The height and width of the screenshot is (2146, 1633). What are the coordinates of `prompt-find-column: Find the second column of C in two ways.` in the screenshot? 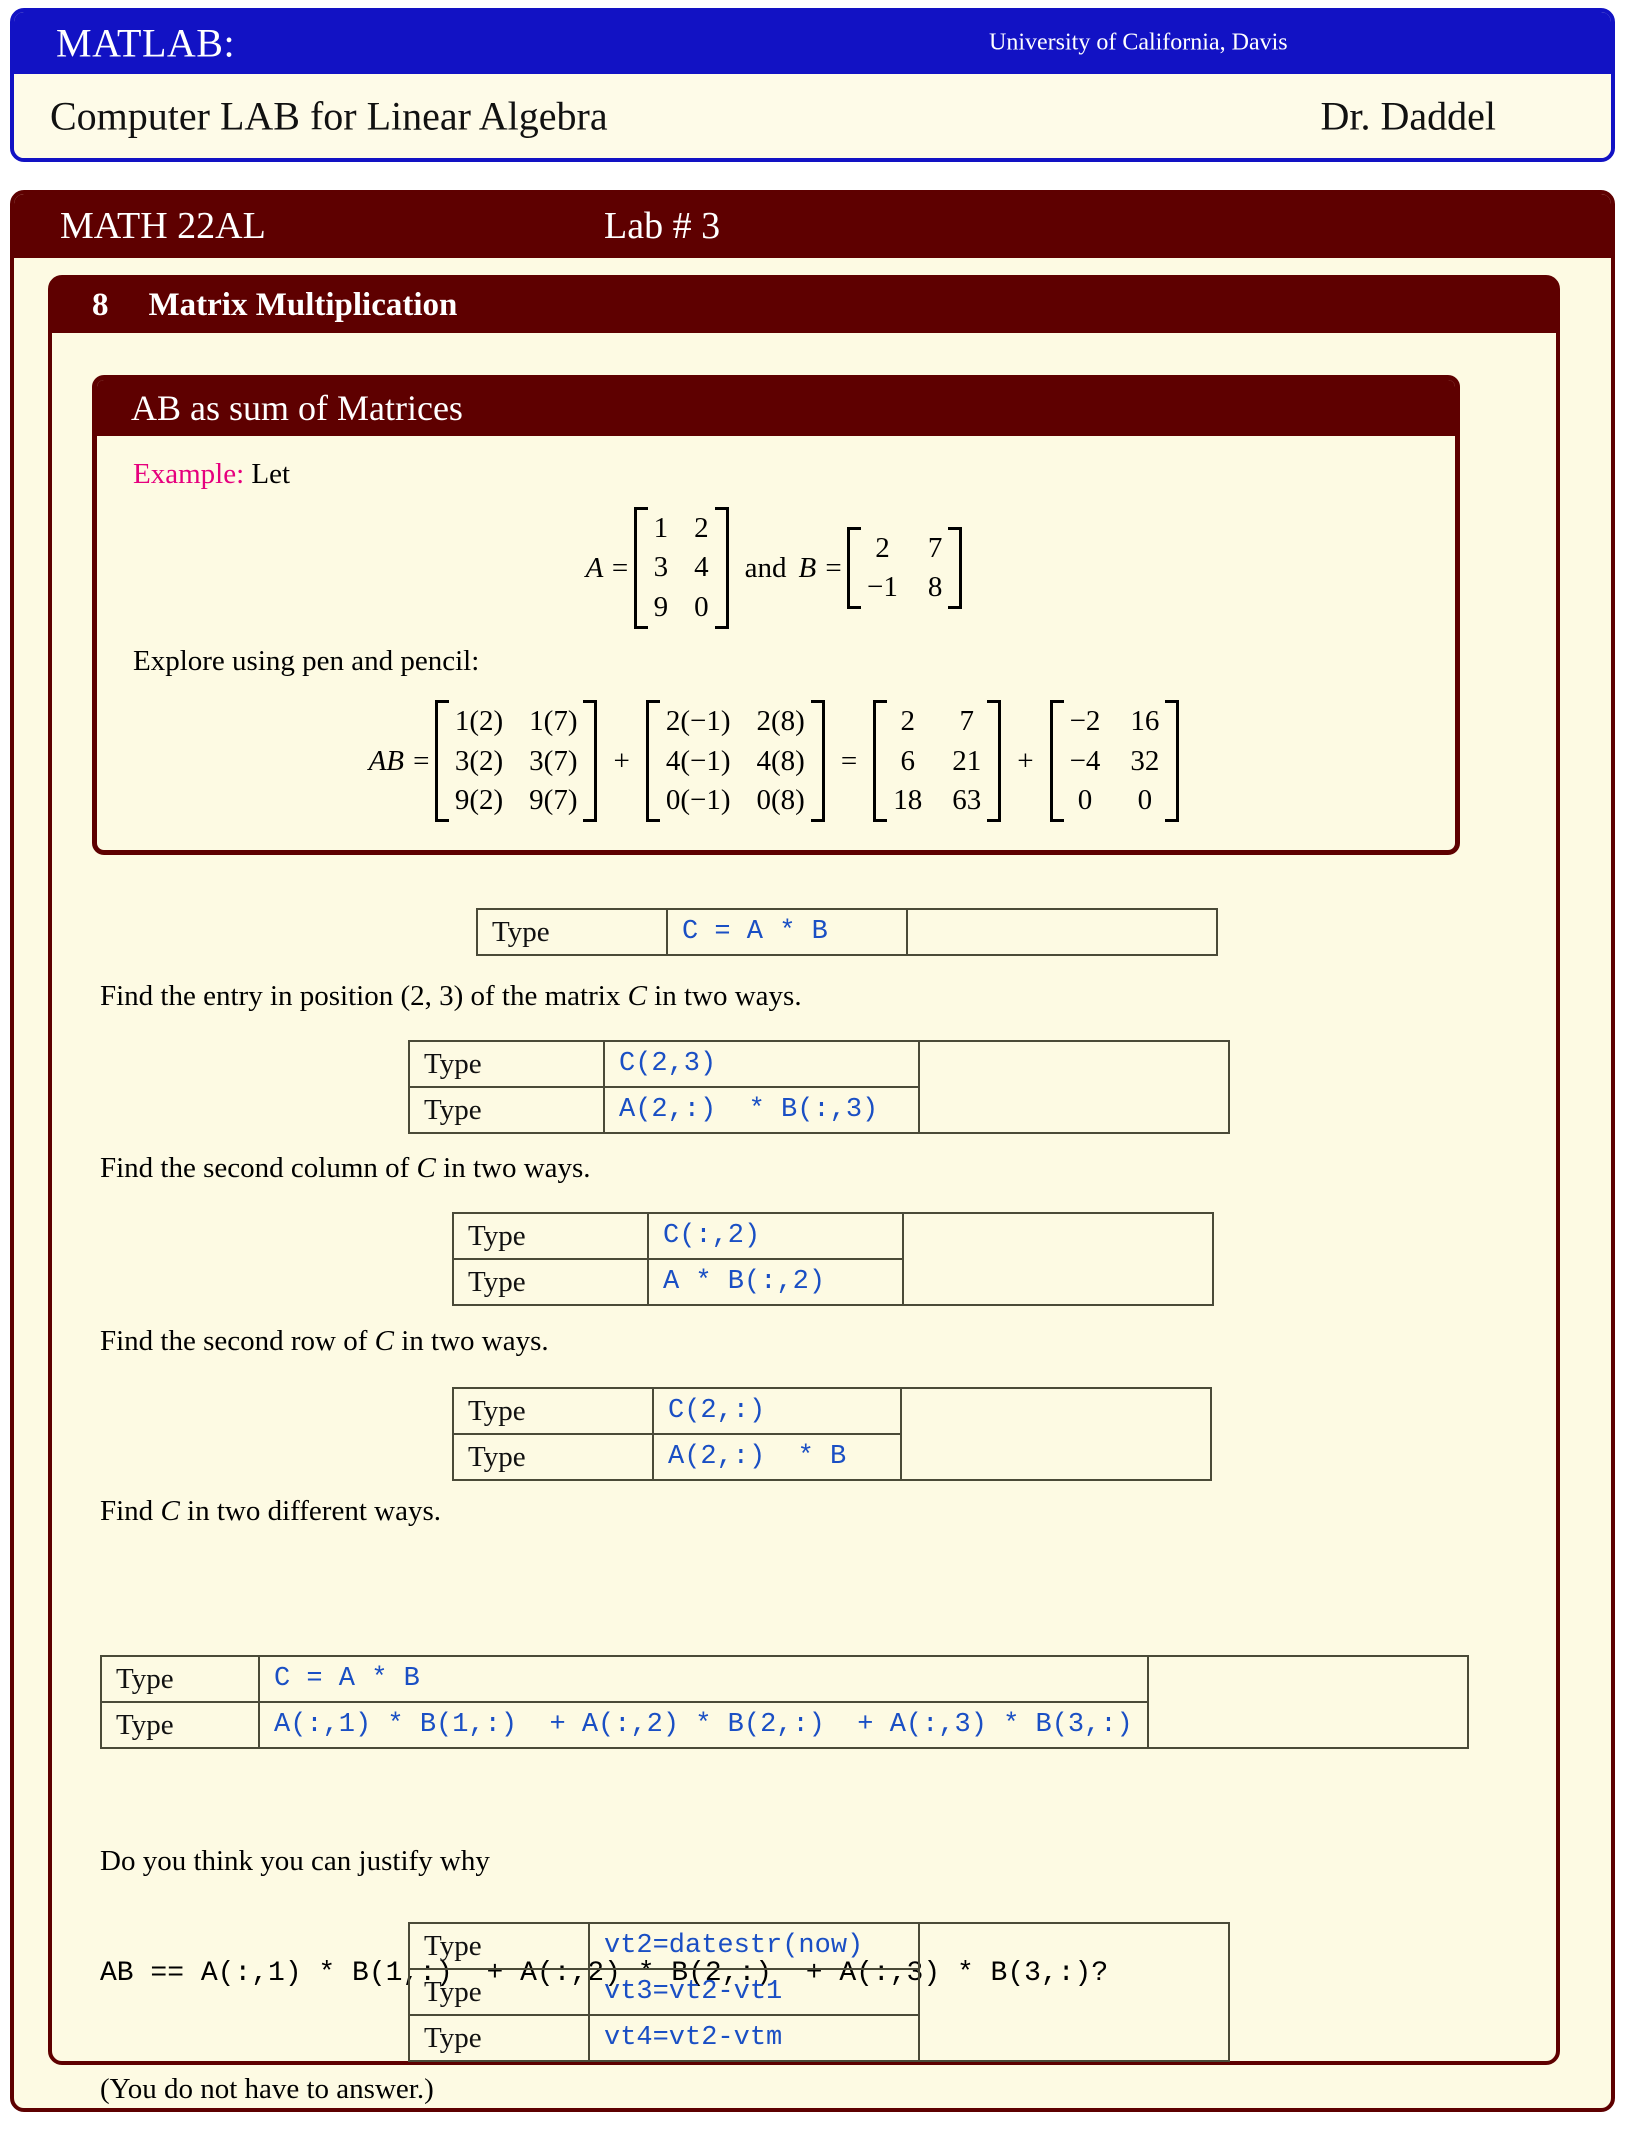 It's located at (345, 1168).